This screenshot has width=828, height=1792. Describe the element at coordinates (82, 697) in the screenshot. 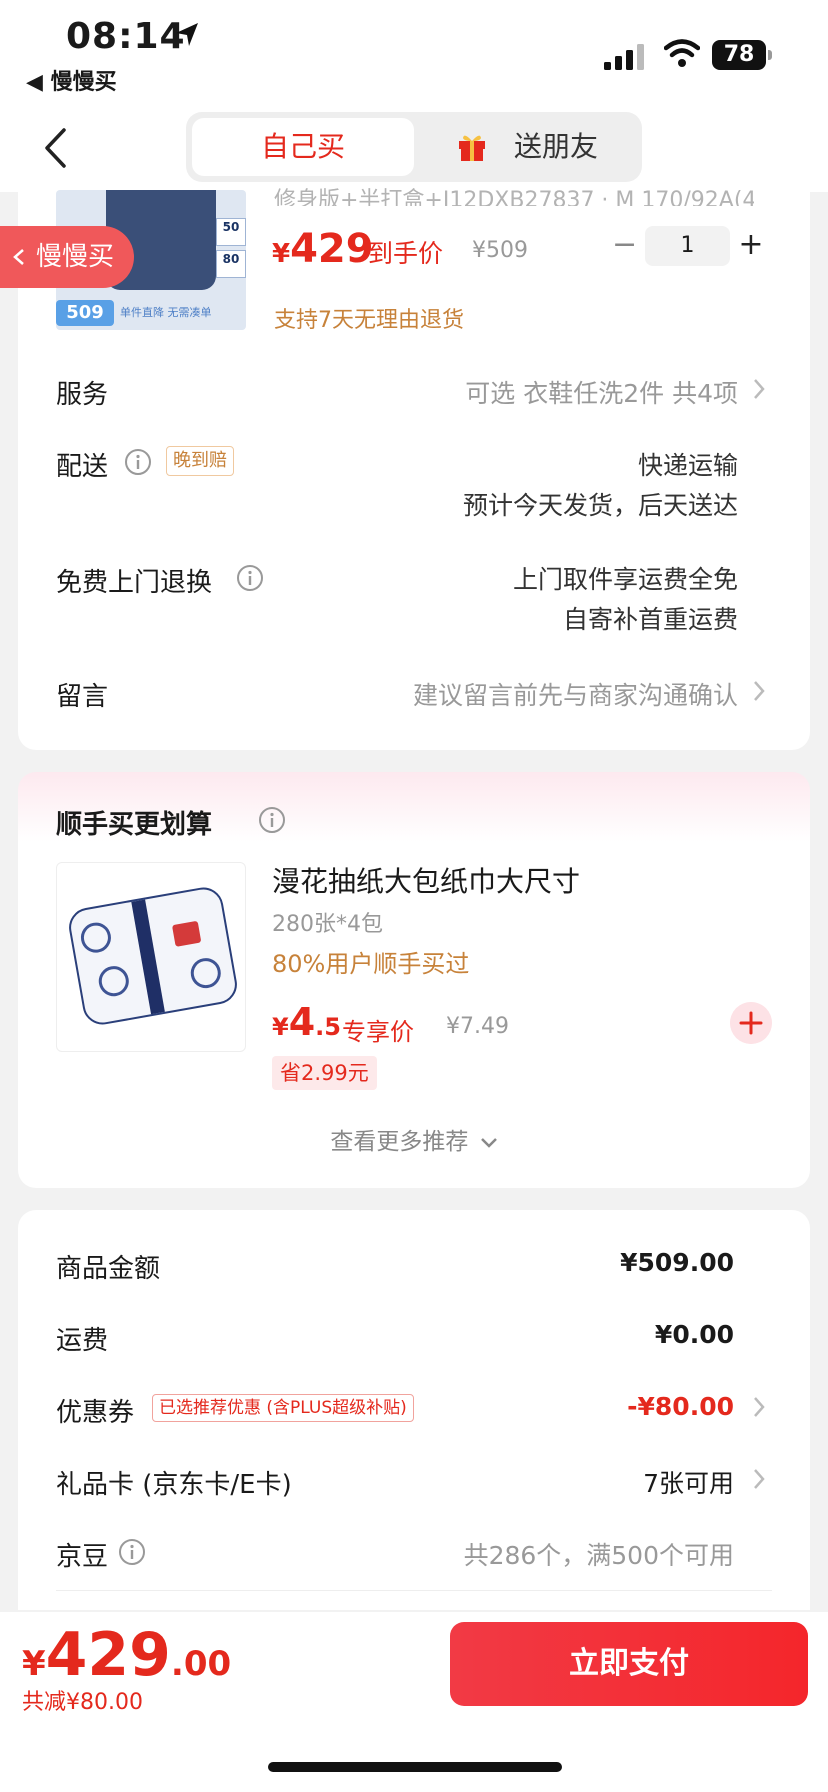

I see `message-label: 留言` at that location.